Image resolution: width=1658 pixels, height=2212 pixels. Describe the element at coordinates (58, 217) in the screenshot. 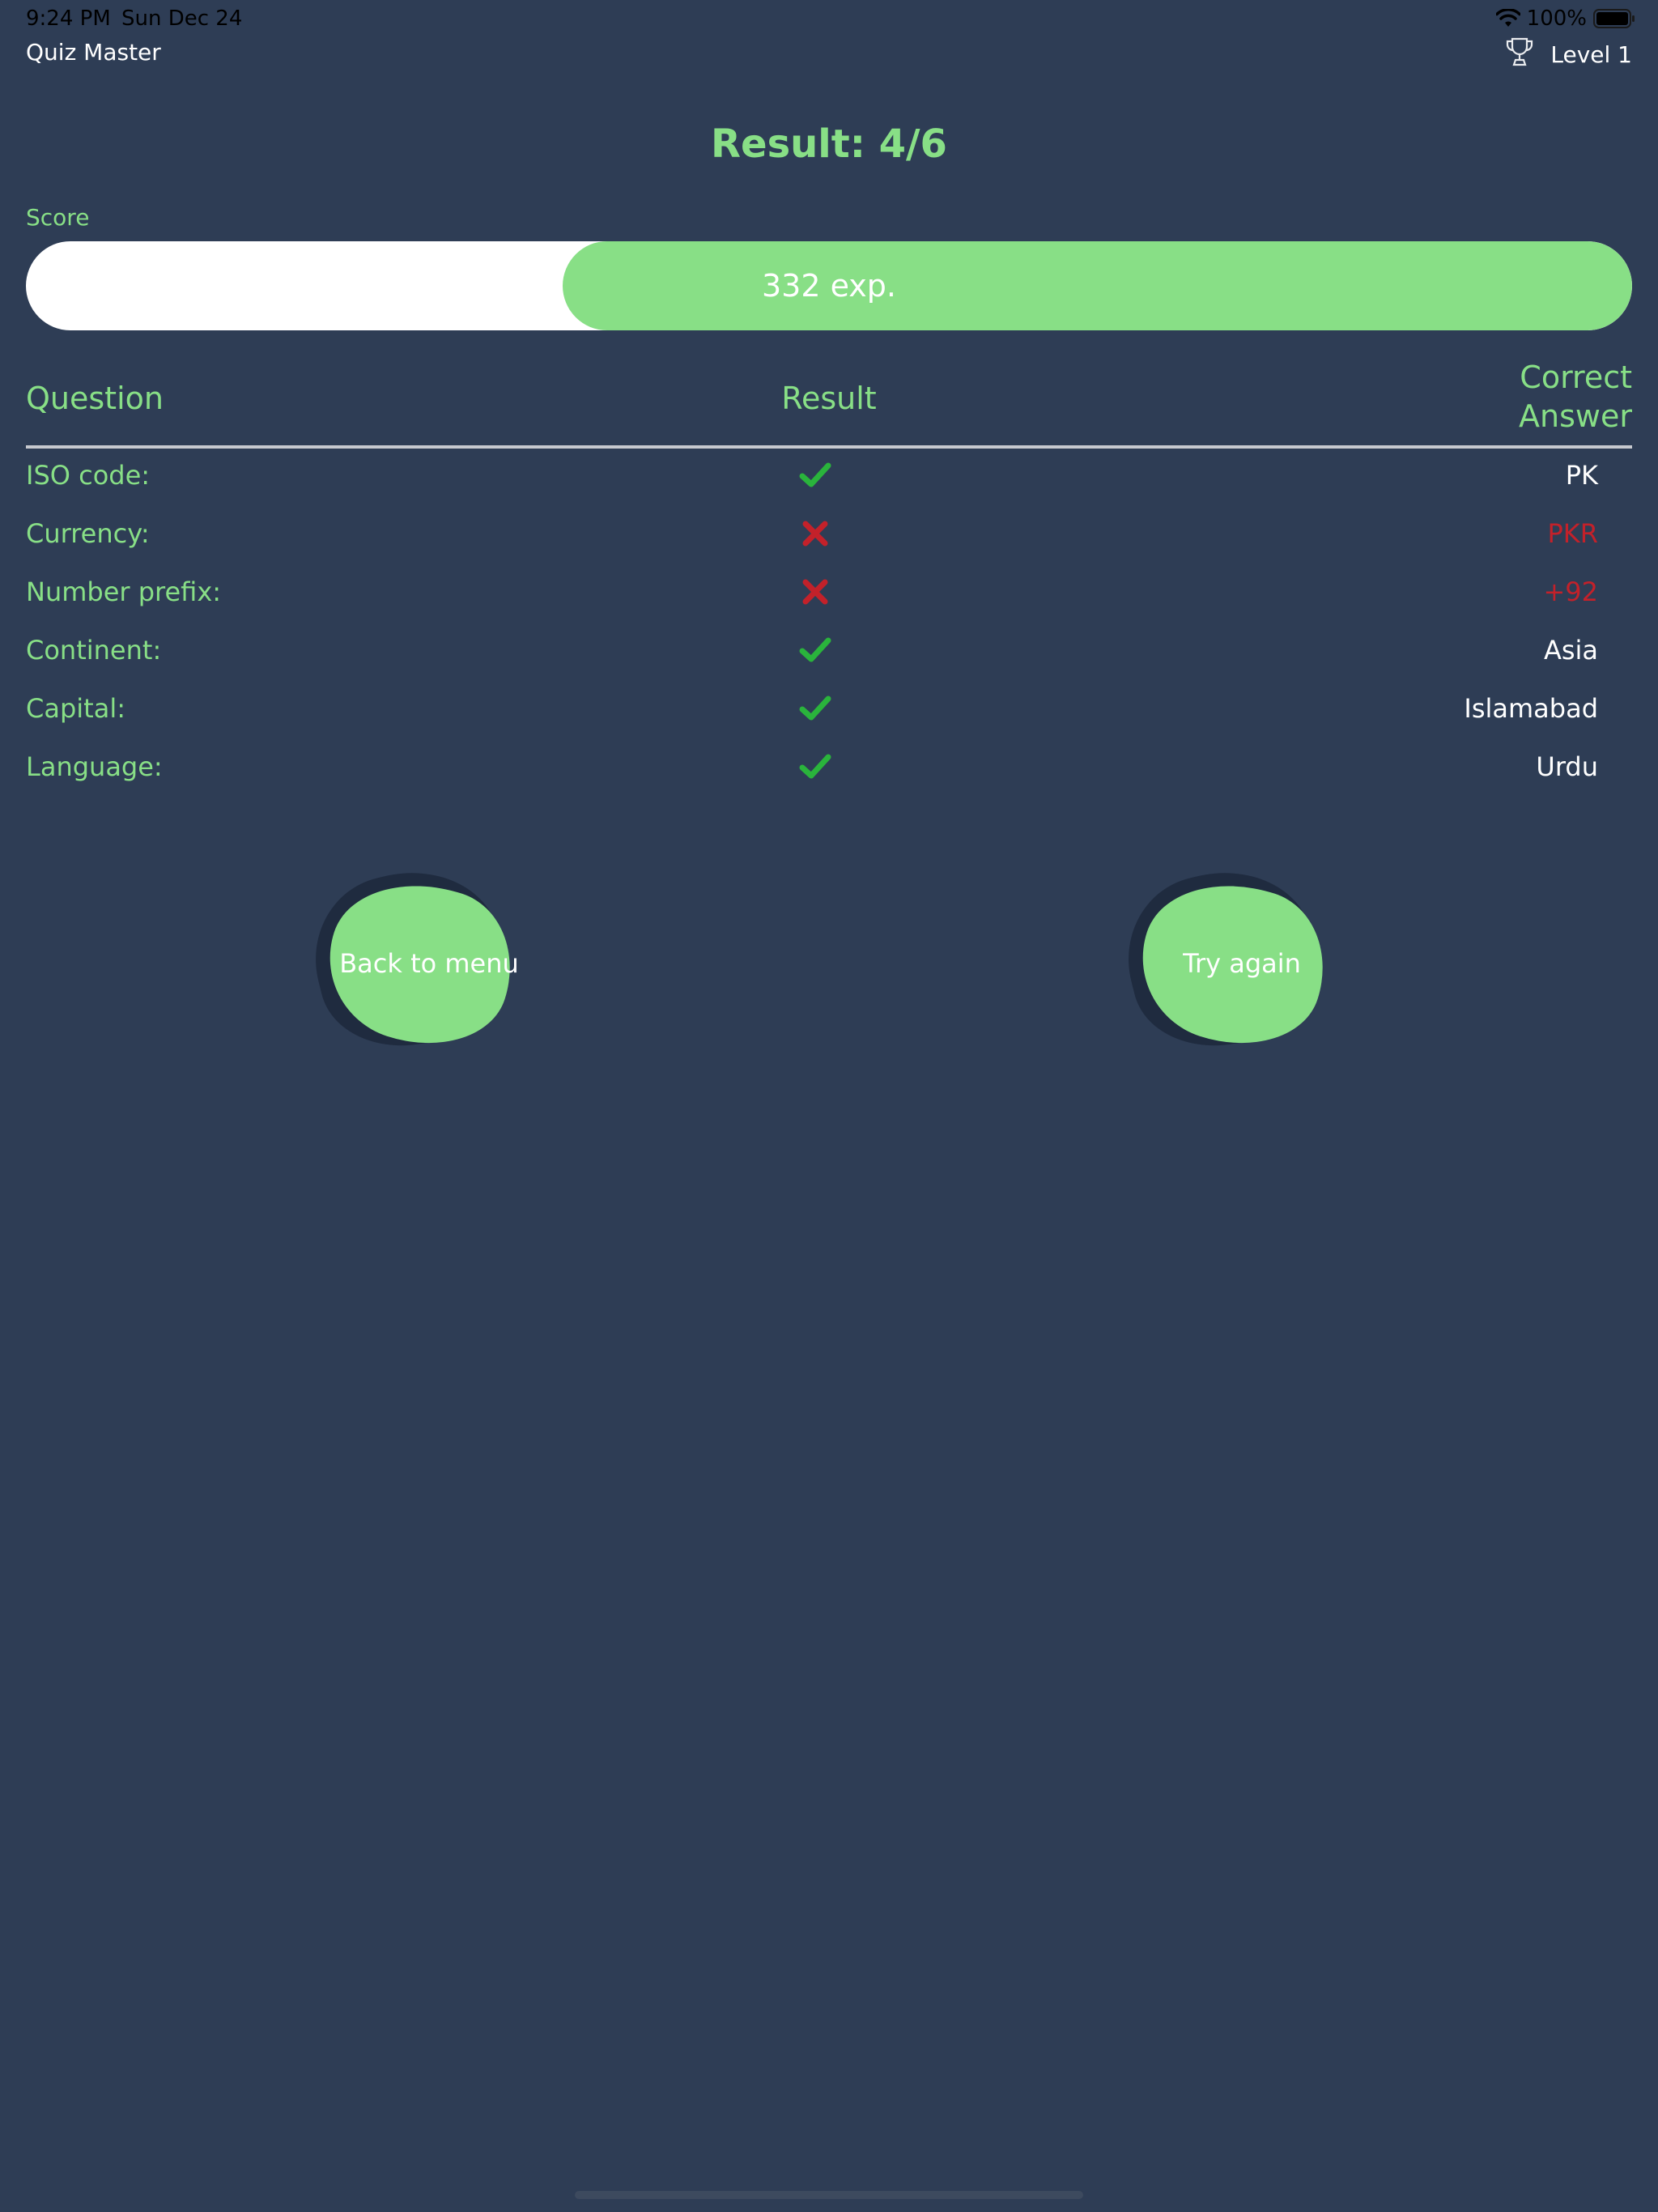

I see `score-label: Score` at that location.